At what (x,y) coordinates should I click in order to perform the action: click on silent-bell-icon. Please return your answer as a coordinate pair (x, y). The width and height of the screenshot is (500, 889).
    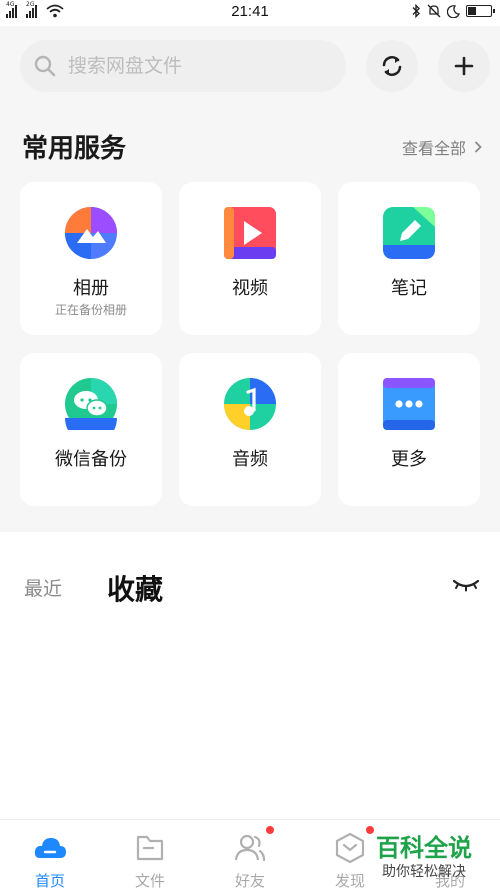
    Looking at the image, I should click on (434, 11).